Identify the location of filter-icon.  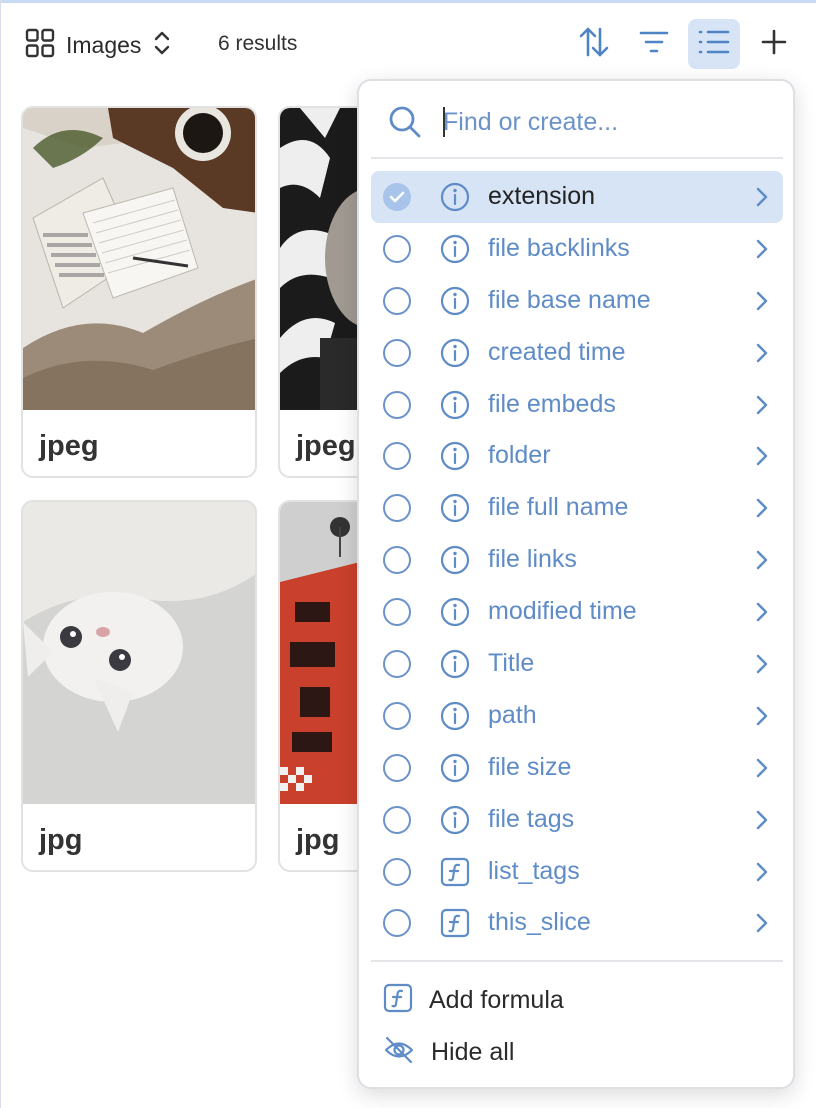
(654, 44).